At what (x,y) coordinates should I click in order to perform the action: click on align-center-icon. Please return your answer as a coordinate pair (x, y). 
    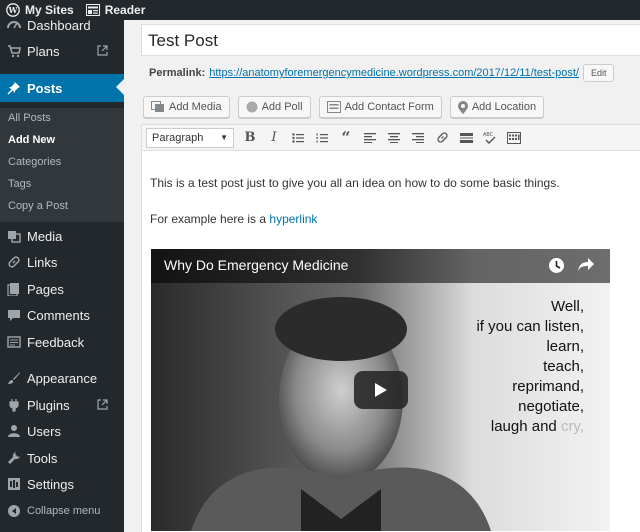
    Looking at the image, I should click on (394, 138).